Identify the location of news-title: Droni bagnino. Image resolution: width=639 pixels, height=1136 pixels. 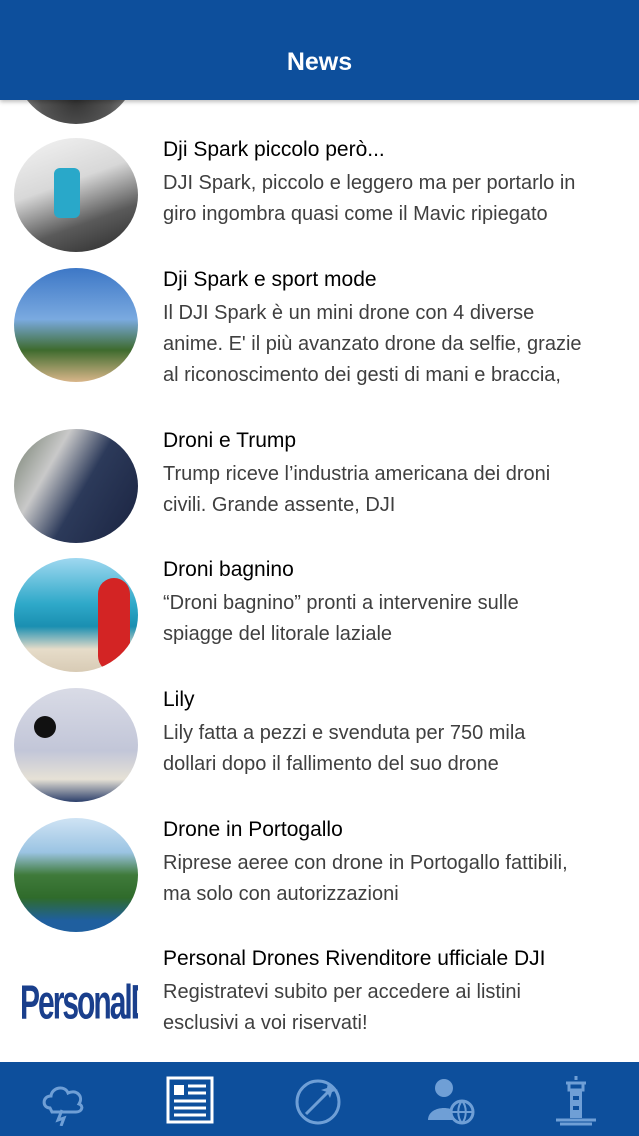
(228, 569).